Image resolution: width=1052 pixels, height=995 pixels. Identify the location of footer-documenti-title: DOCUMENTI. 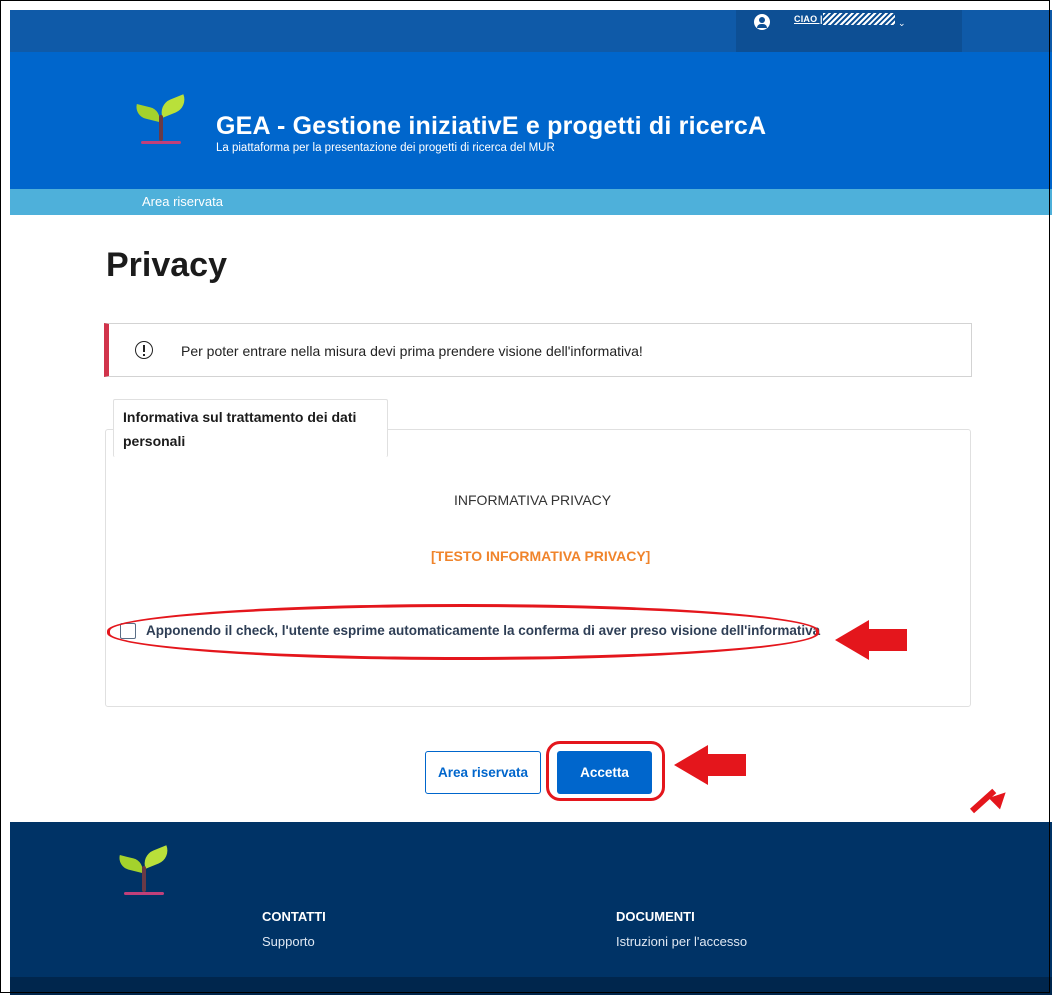
(655, 916).